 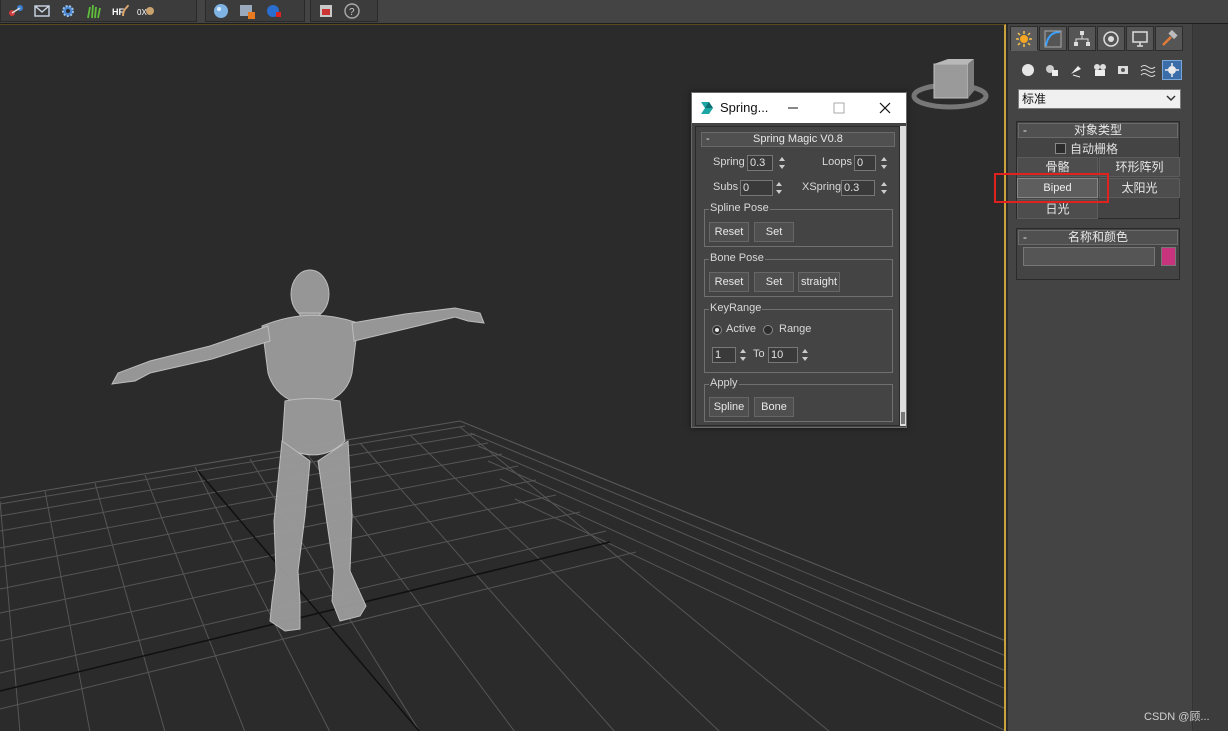 I want to click on curve-icon, so click(x=1053, y=38).